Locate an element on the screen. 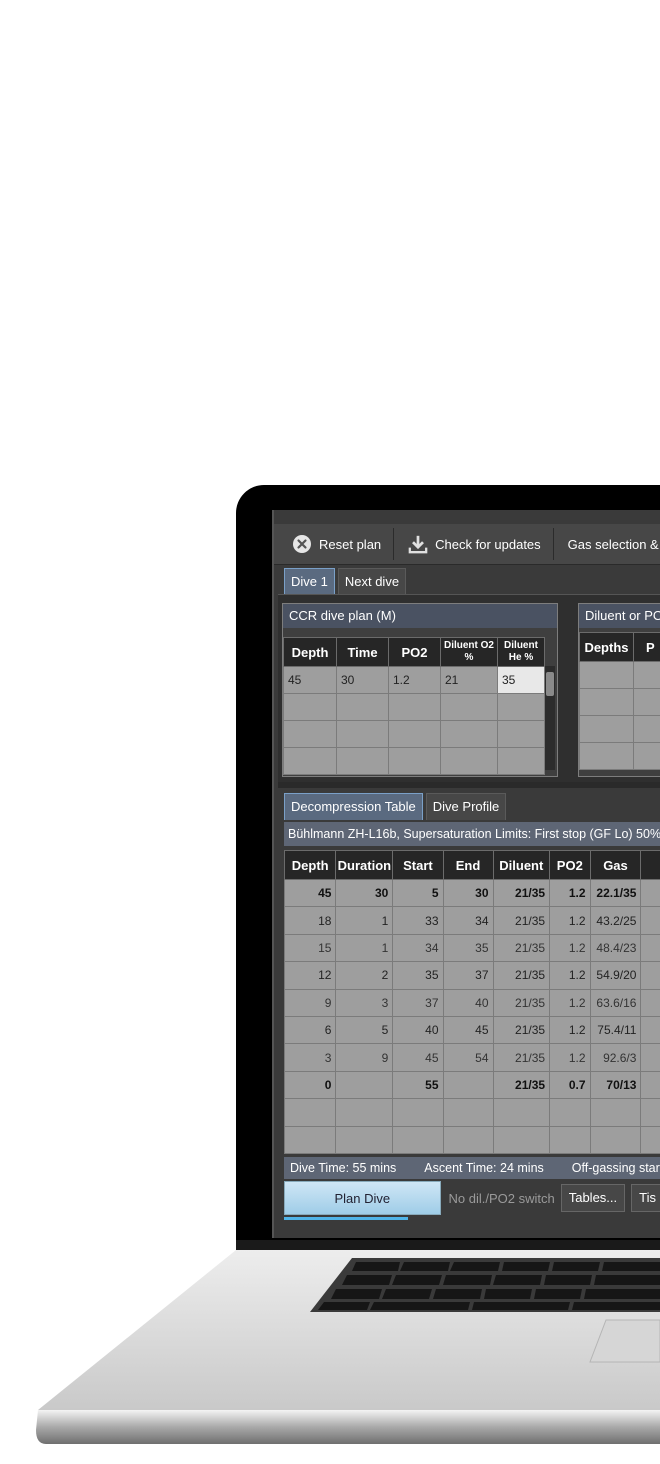  scrollbar-thumb is located at coordinates (550, 684).